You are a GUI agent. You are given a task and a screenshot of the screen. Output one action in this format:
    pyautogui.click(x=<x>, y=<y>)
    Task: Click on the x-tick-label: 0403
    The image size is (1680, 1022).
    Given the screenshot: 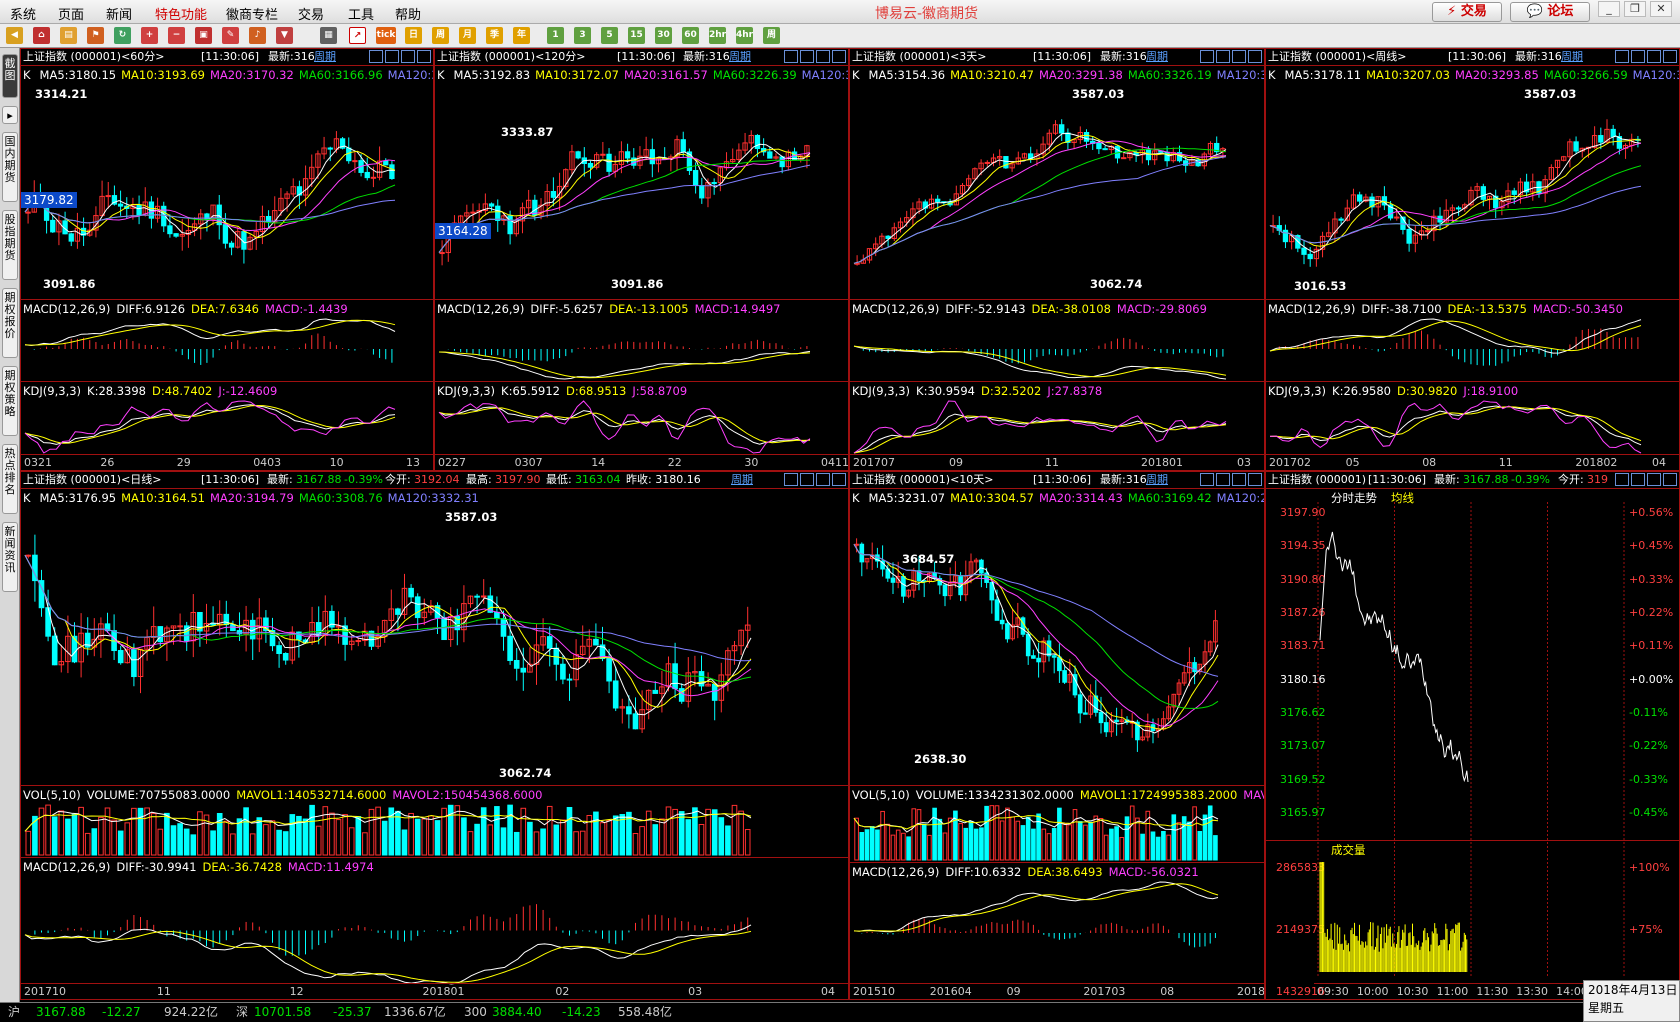 What is the action you would take?
    pyautogui.click(x=267, y=462)
    